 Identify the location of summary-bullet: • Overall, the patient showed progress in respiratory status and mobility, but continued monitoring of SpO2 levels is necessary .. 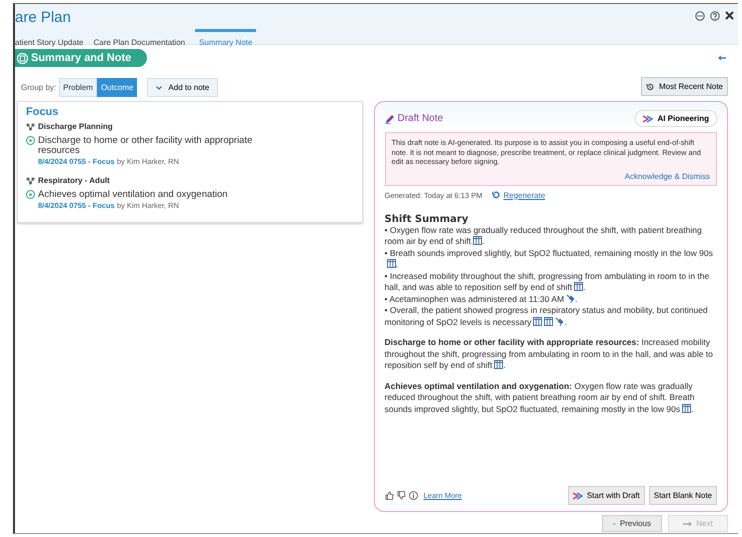
(546, 316).